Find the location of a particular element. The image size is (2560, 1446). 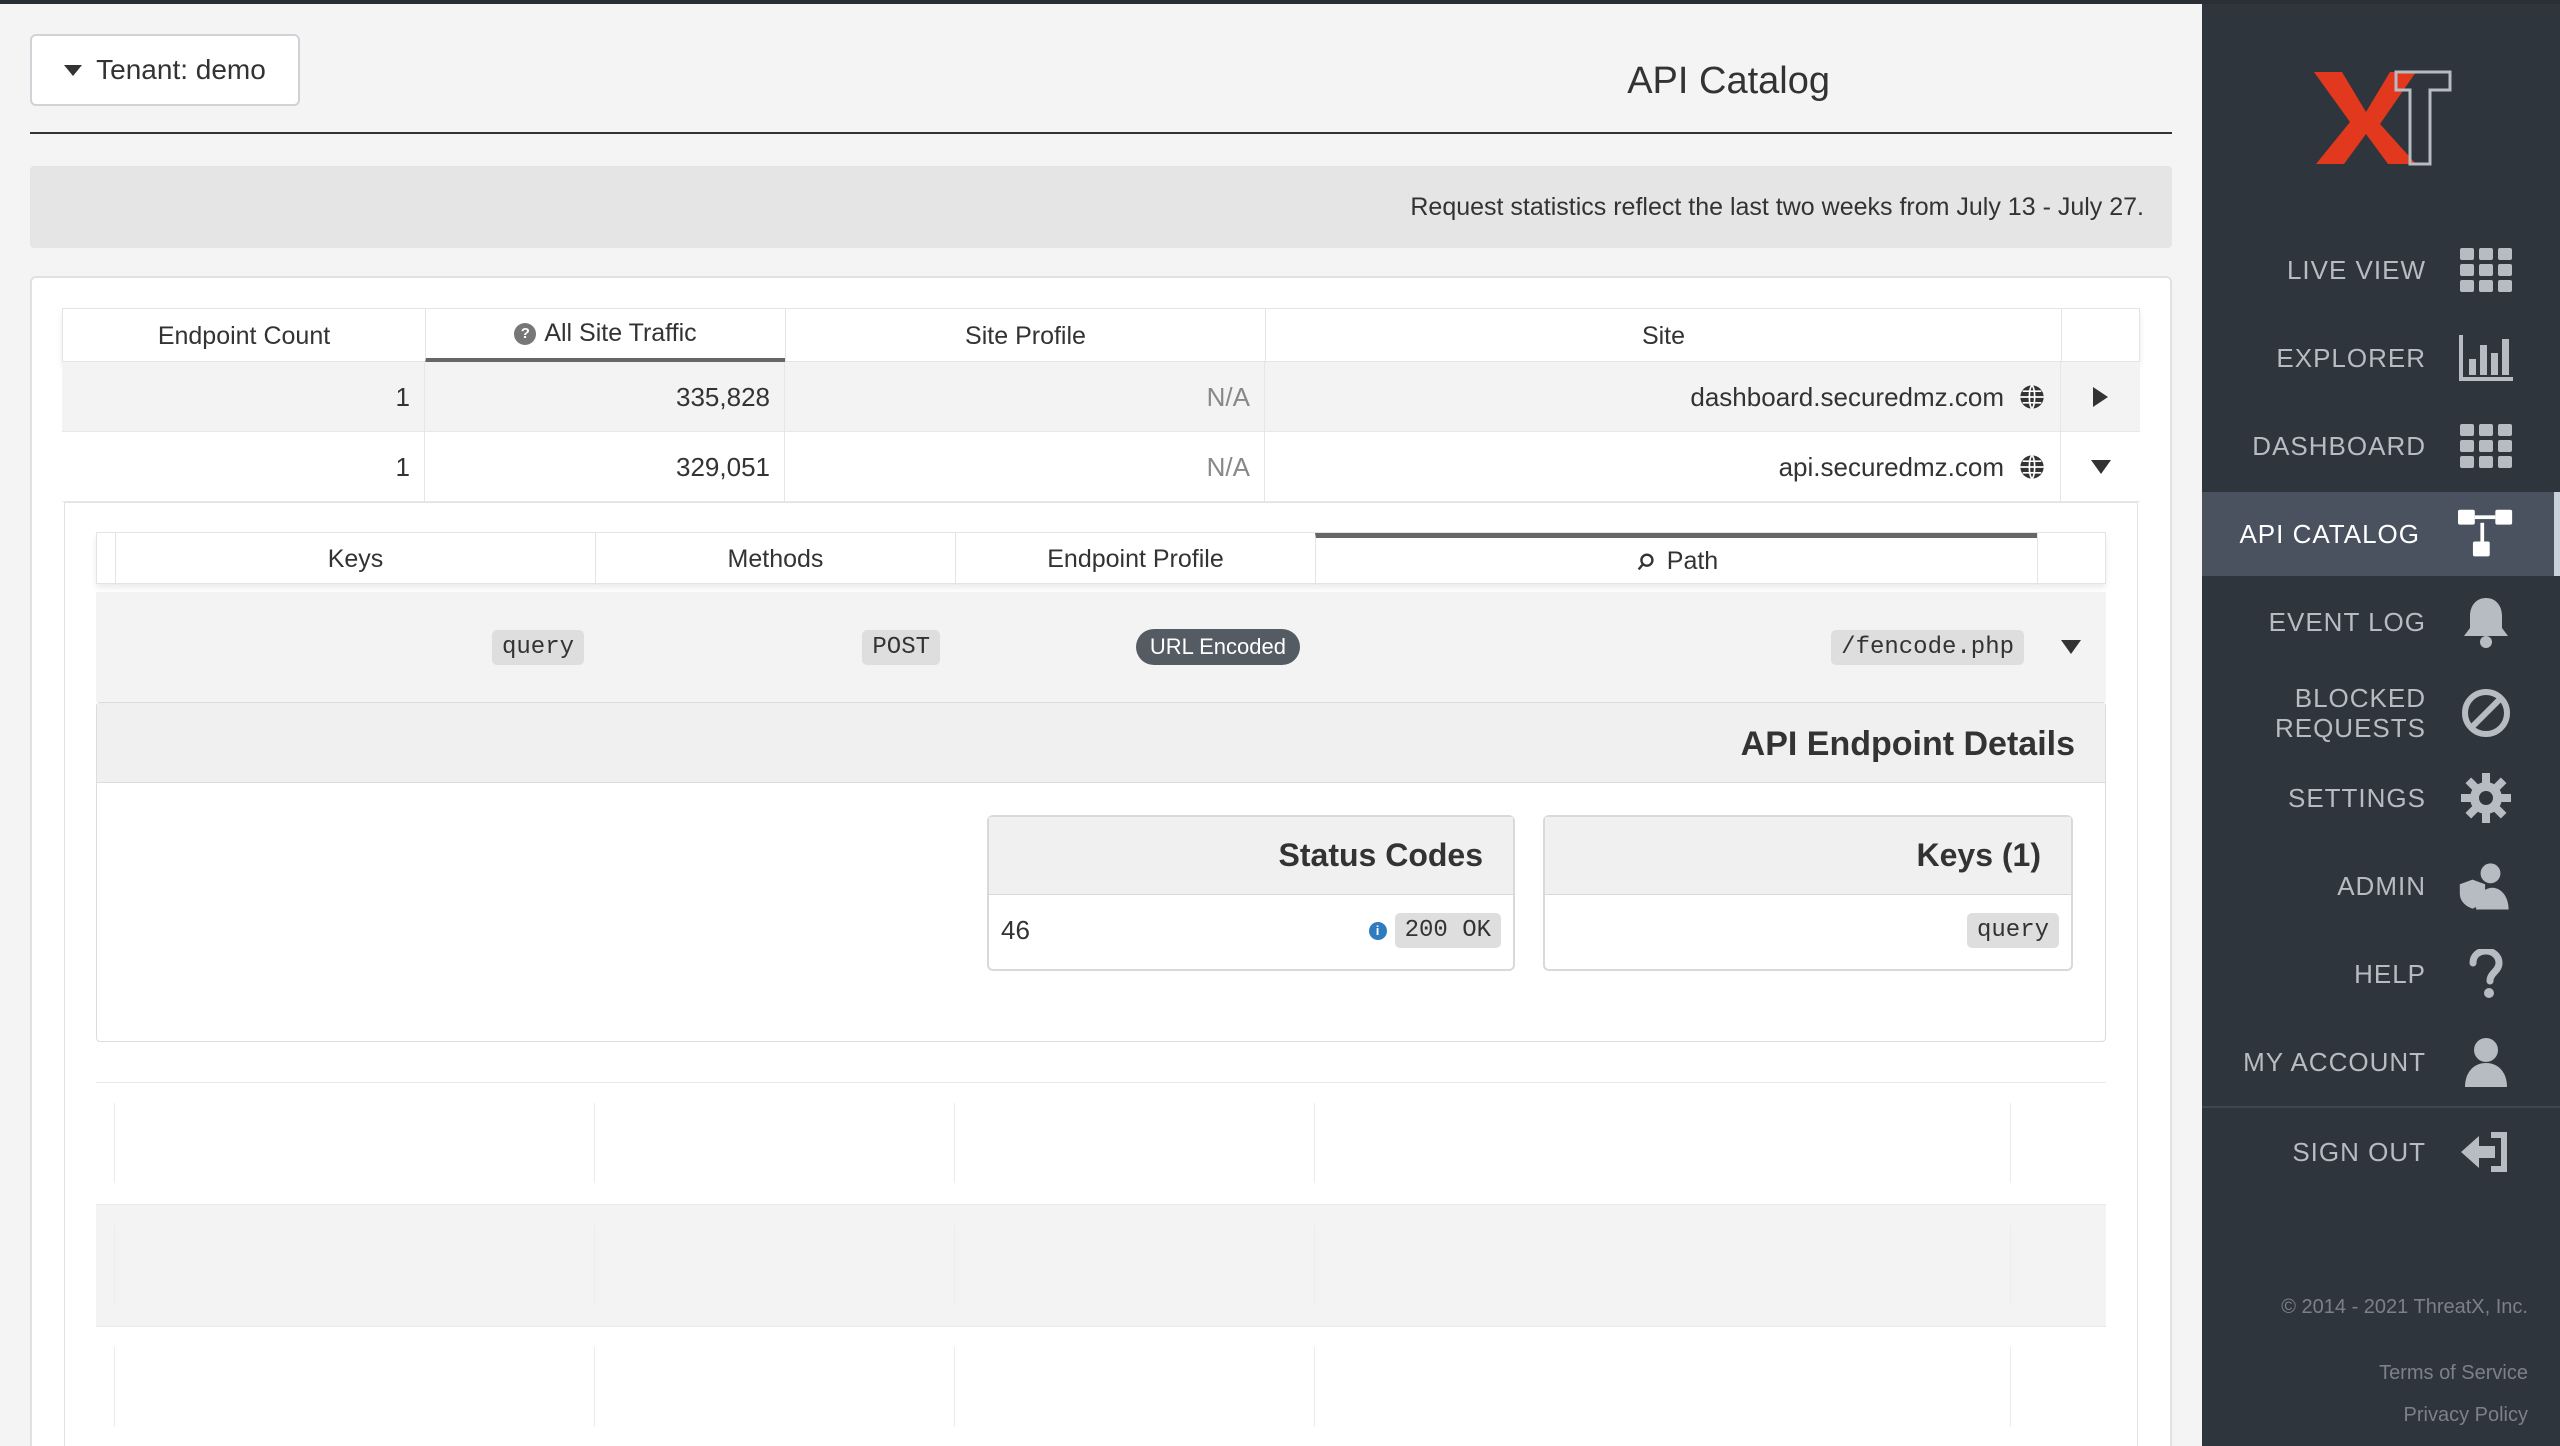

keys-card-header: Keys (1) is located at coordinates (1808, 856).